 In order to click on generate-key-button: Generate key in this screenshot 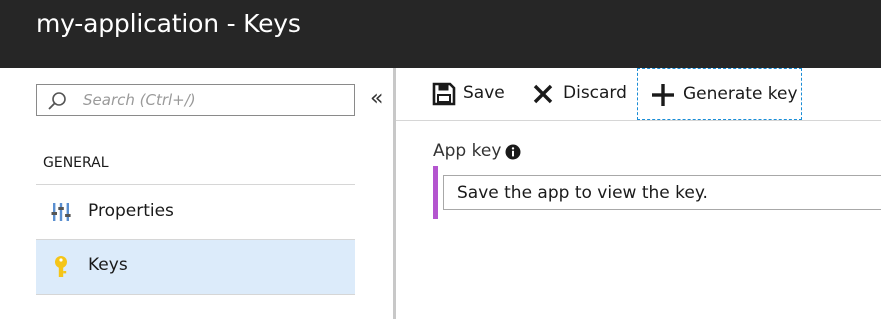, I will do `click(719, 94)`.